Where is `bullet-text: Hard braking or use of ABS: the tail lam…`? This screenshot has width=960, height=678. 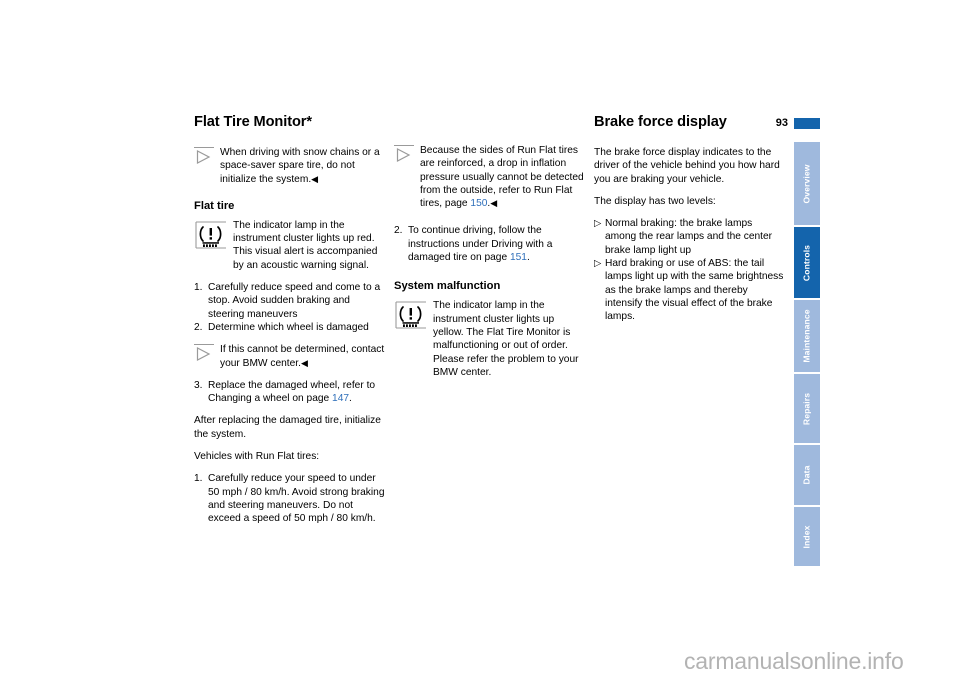
bullet-text: Hard braking or use of ABS: the tail lam… is located at coordinates (694, 290).